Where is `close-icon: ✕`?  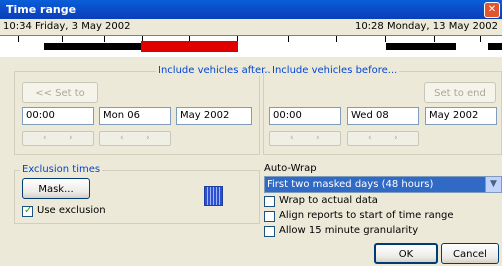 close-icon: ✕ is located at coordinates (492, 10).